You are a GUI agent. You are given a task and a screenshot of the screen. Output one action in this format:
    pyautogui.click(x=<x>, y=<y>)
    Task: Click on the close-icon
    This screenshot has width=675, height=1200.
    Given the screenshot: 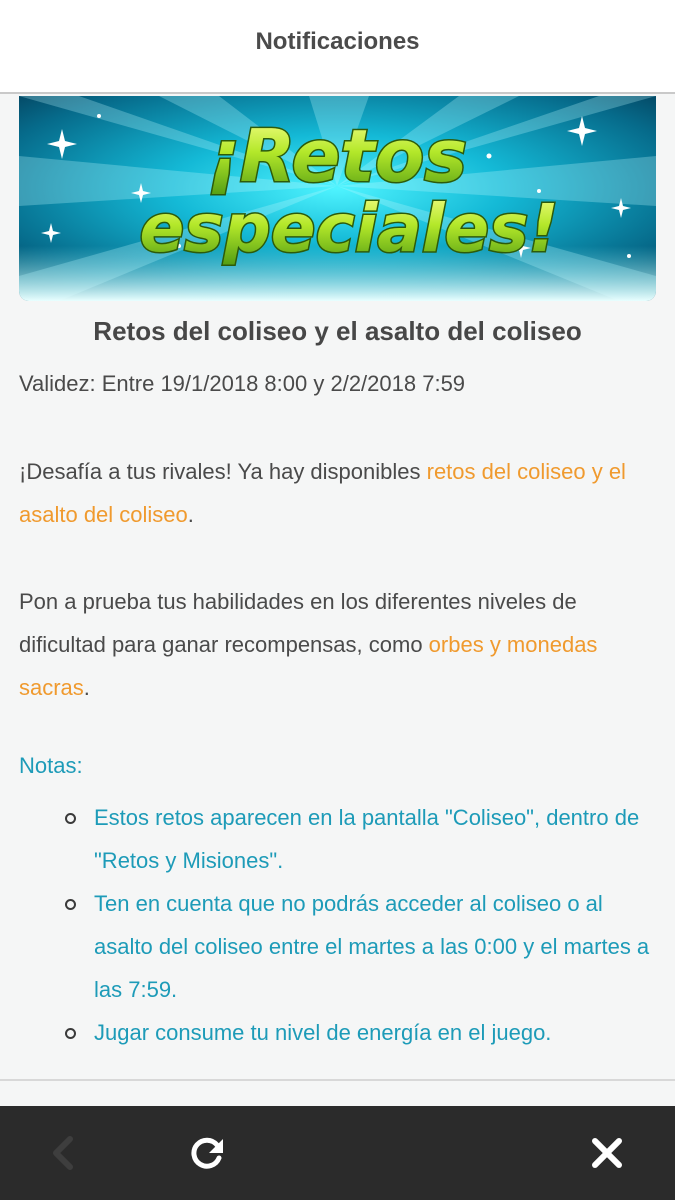 What is the action you would take?
    pyautogui.click(x=607, y=1153)
    